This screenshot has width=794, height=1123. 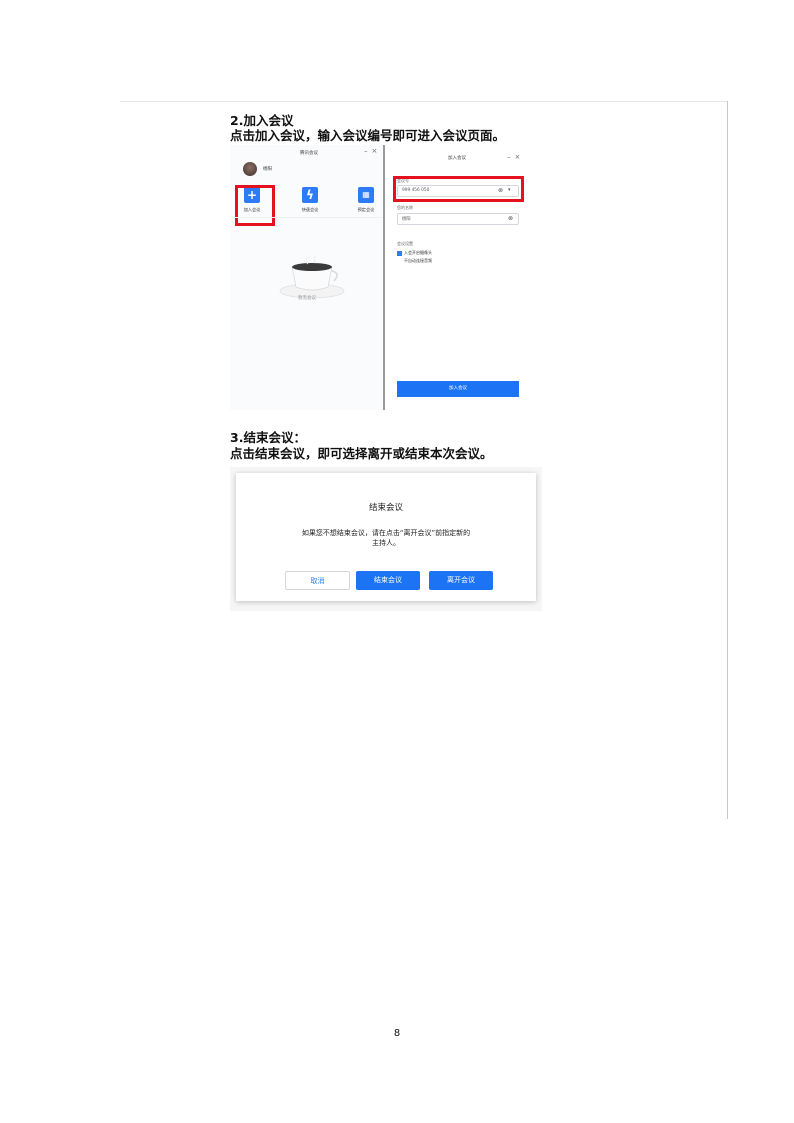 What do you see at coordinates (309, 153) in the screenshot?
I see `main-window-title: 腾讯会议` at bounding box center [309, 153].